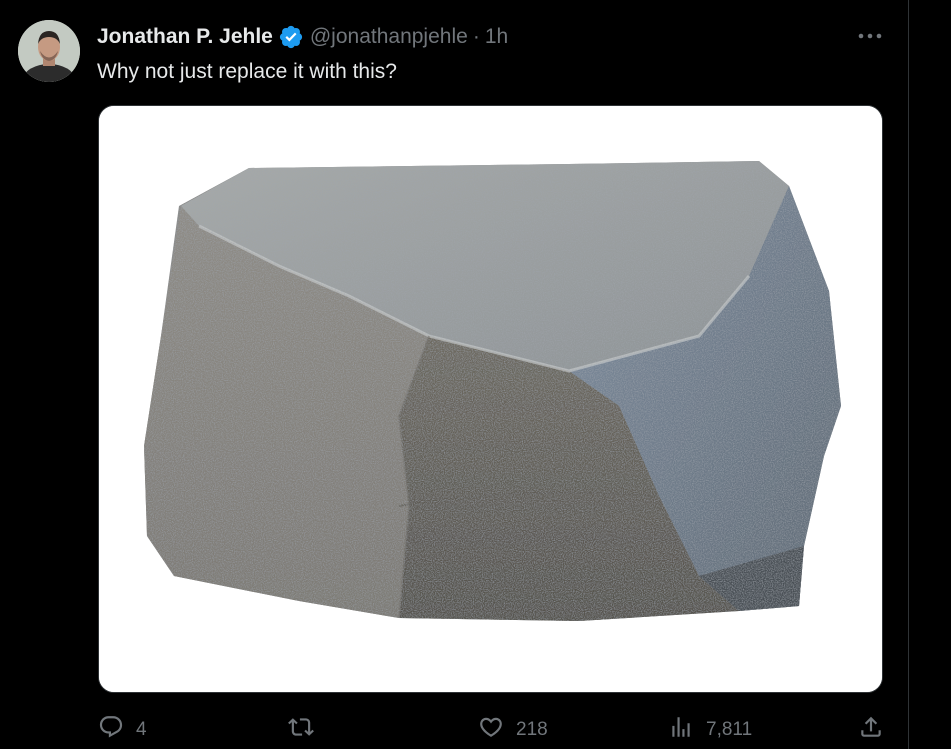  Describe the element at coordinates (247, 71) in the screenshot. I see `tweet-text: Why not just replace it with this?` at that location.